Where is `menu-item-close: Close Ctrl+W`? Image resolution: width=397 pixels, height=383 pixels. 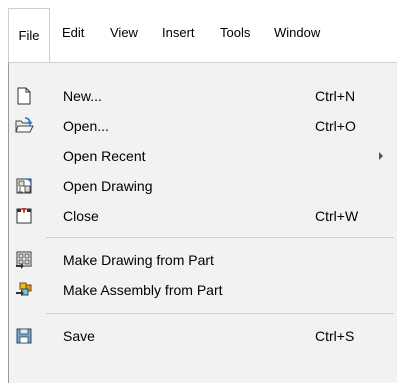
menu-item-close: Close Ctrl+W is located at coordinates (202, 216).